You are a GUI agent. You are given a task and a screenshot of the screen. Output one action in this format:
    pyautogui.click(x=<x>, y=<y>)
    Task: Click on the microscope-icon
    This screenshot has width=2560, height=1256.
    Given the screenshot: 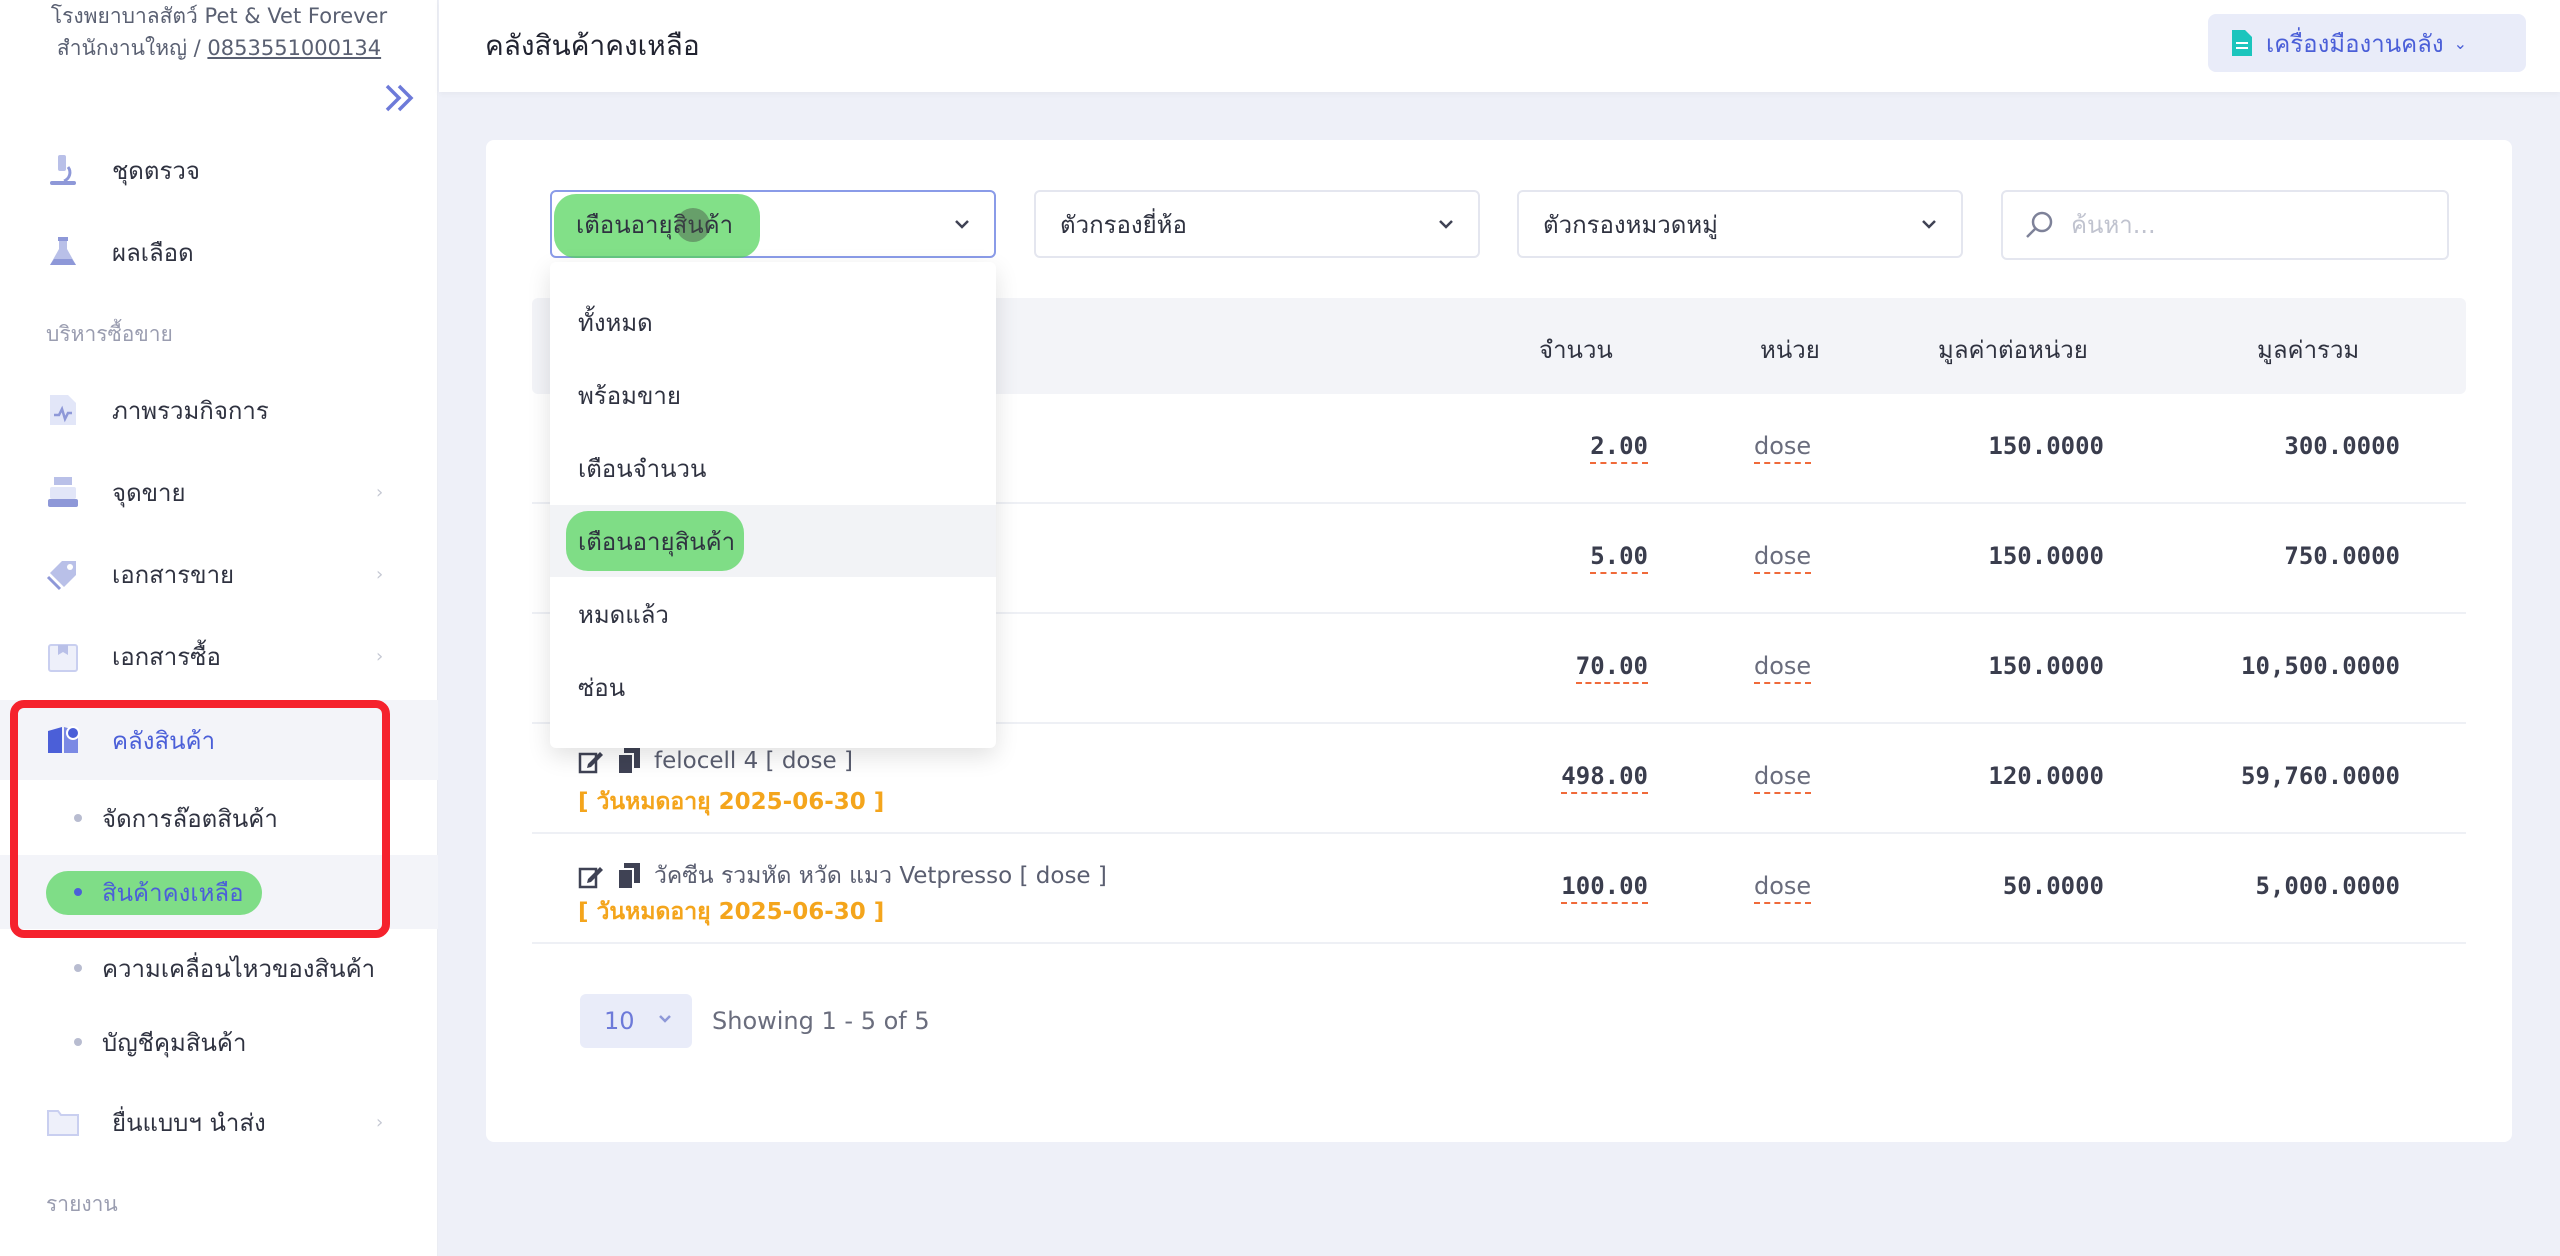 What is the action you would take?
    pyautogui.click(x=63, y=170)
    